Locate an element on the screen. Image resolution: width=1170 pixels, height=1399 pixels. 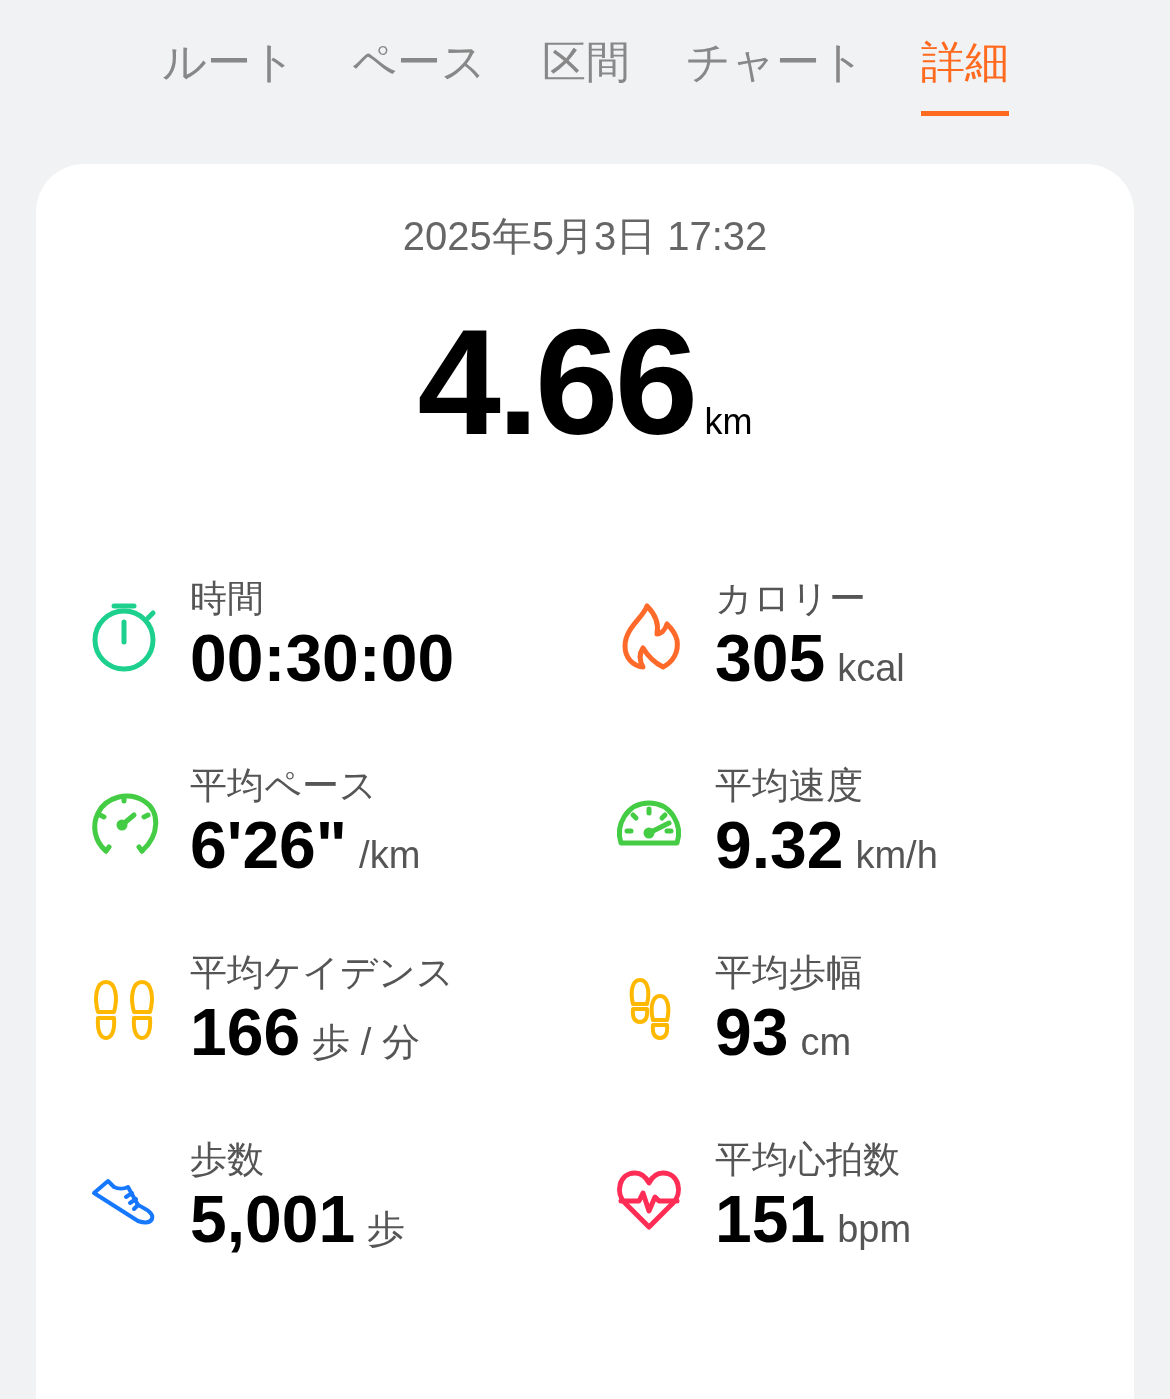
tab: 詳細 is located at coordinates (964, 78).